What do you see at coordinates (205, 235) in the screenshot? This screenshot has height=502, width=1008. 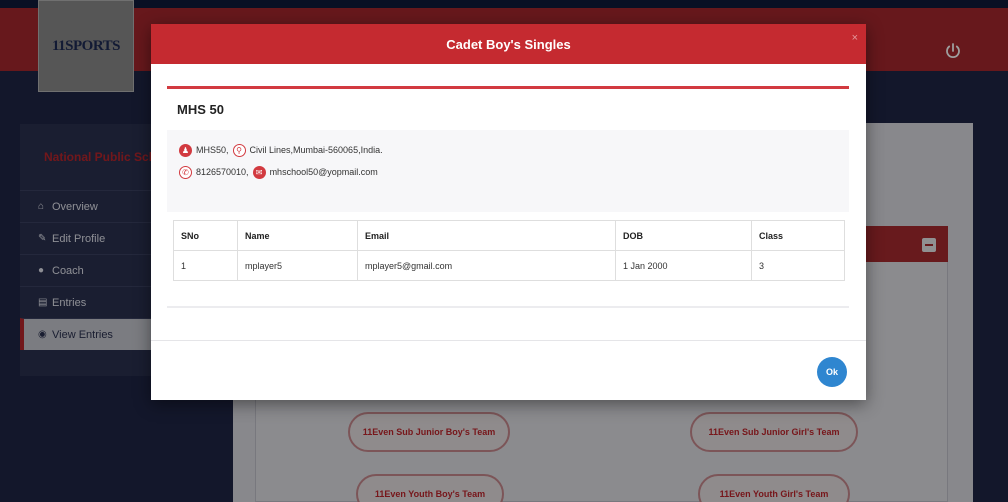 I see `column-header: SNo` at bounding box center [205, 235].